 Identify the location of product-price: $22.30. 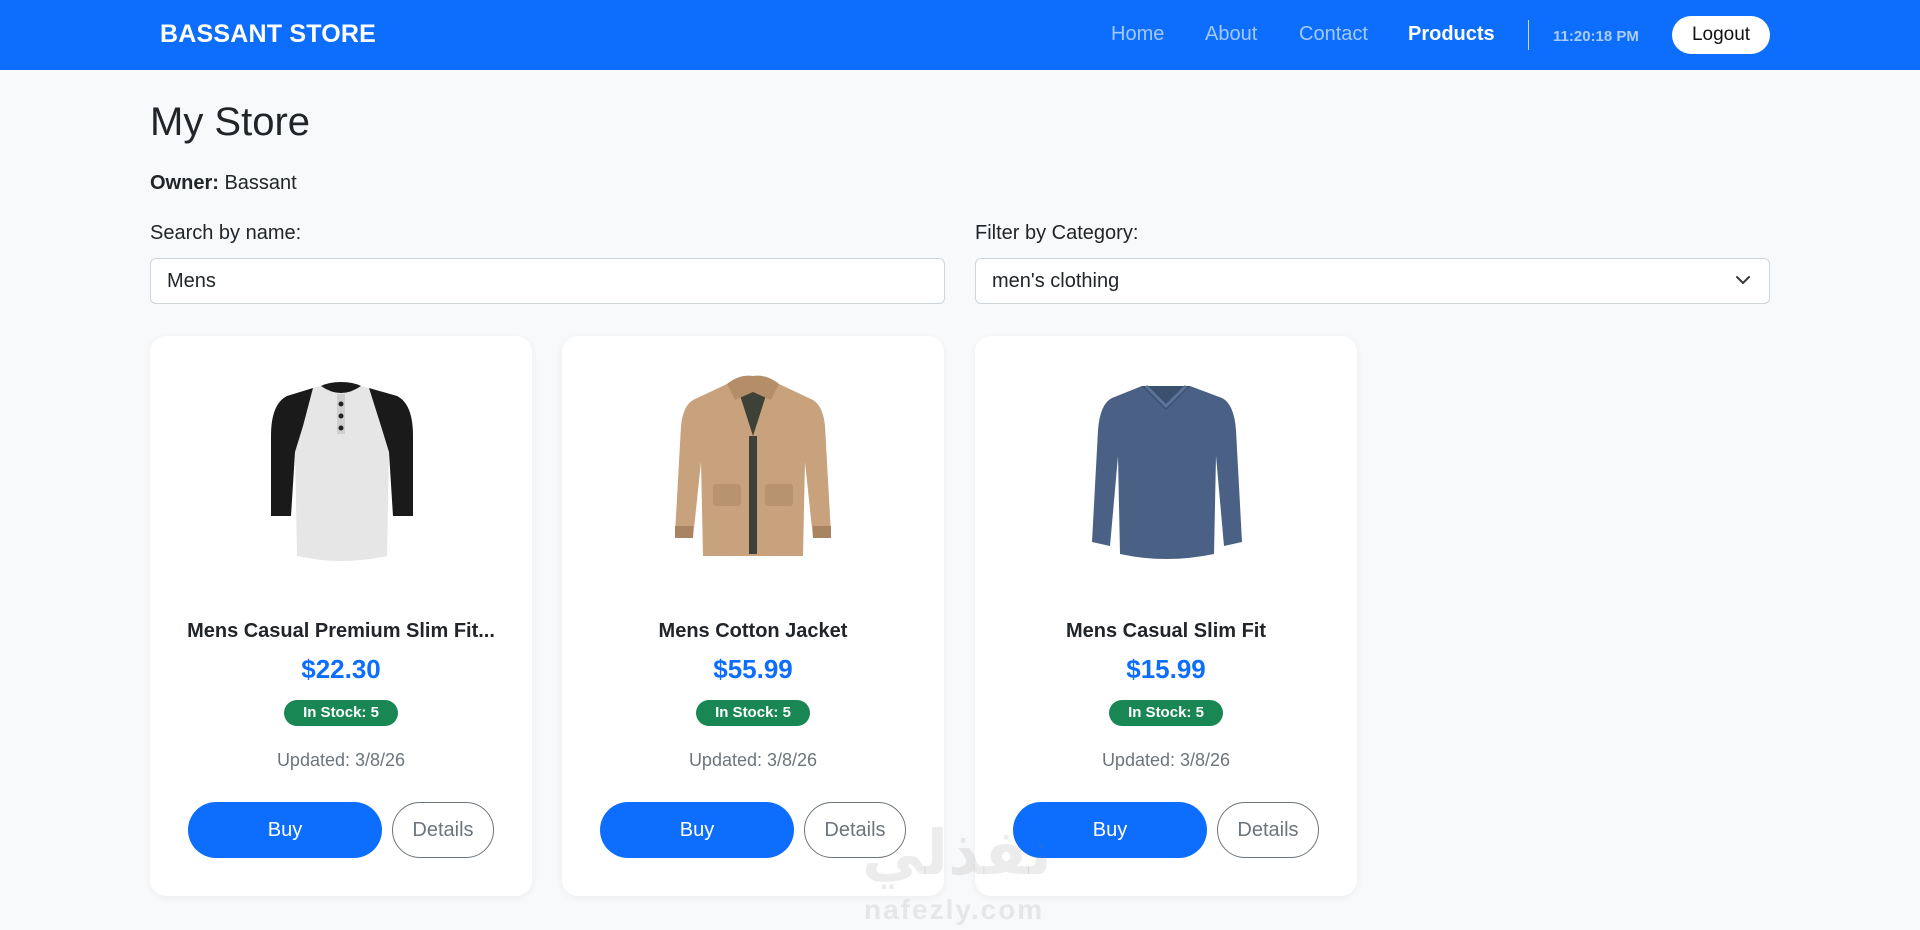
(341, 669).